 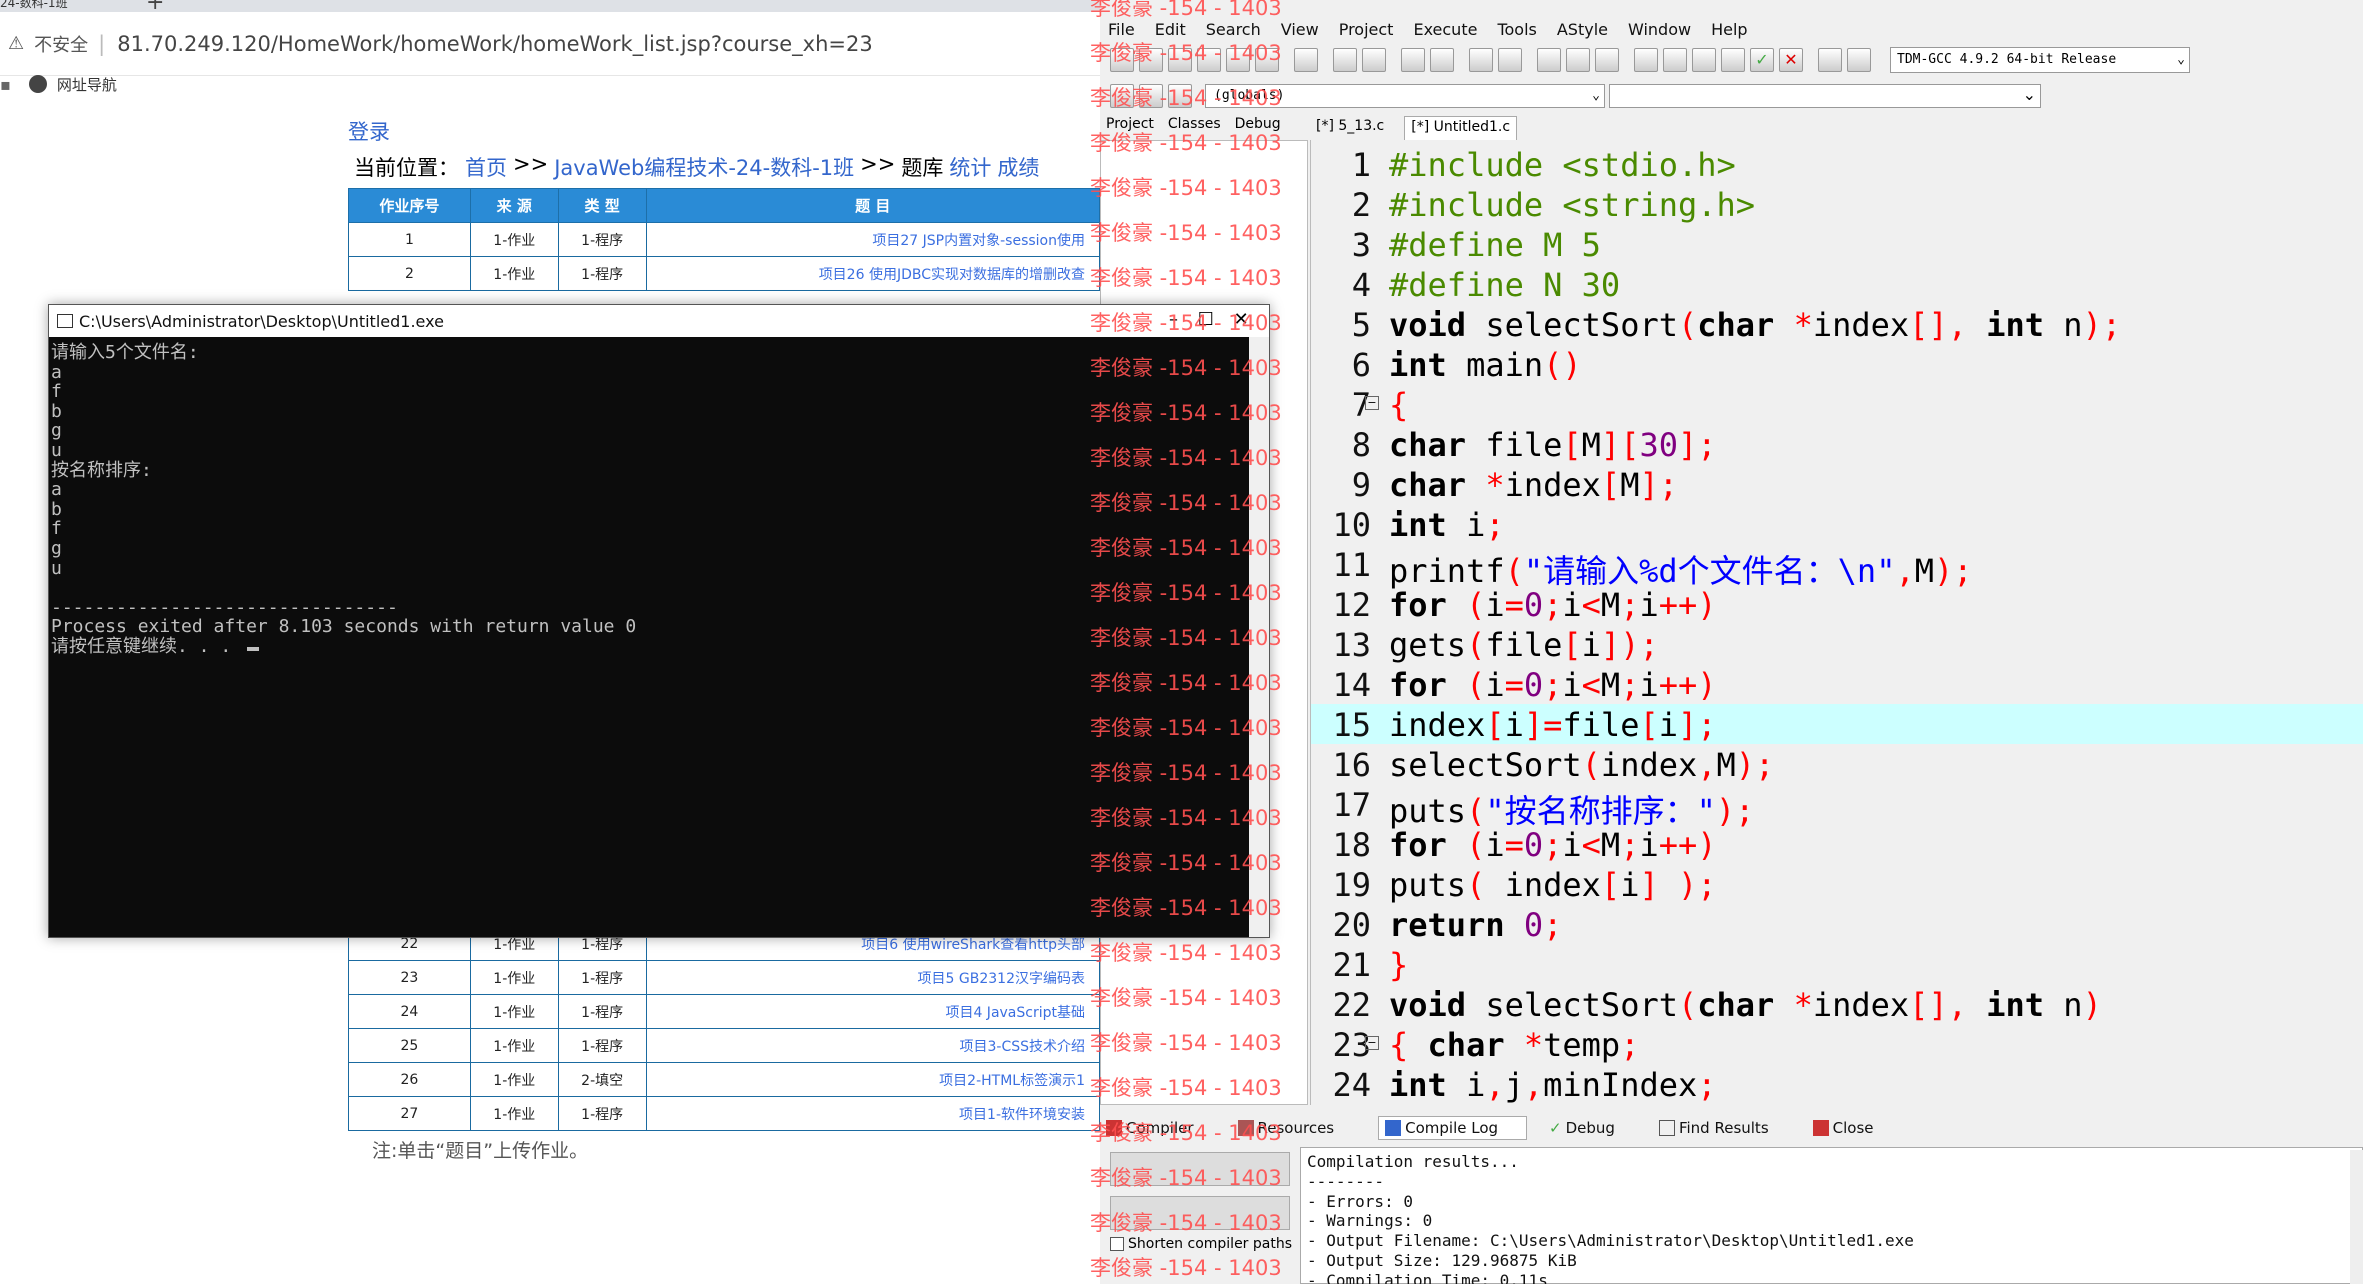 I want to click on table-row: 27 1-作业 1-程序 项目1-软件环境安装, so click(x=724, y=1113).